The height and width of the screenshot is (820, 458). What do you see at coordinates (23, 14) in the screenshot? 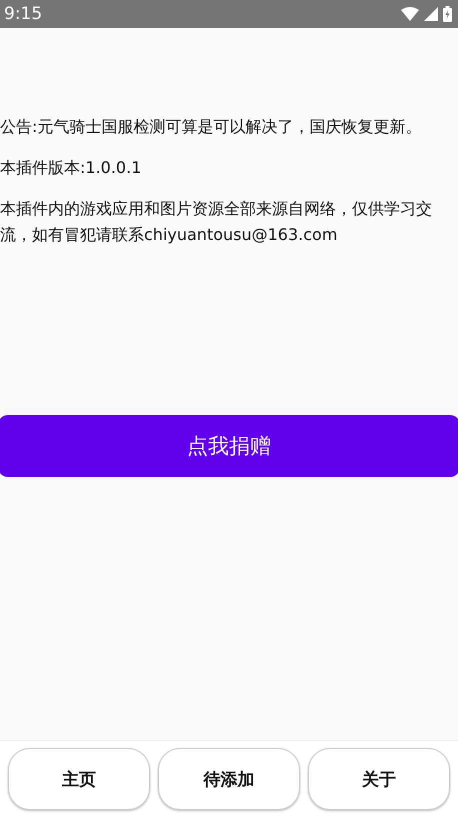
I see `clock-time: 9:15` at bounding box center [23, 14].